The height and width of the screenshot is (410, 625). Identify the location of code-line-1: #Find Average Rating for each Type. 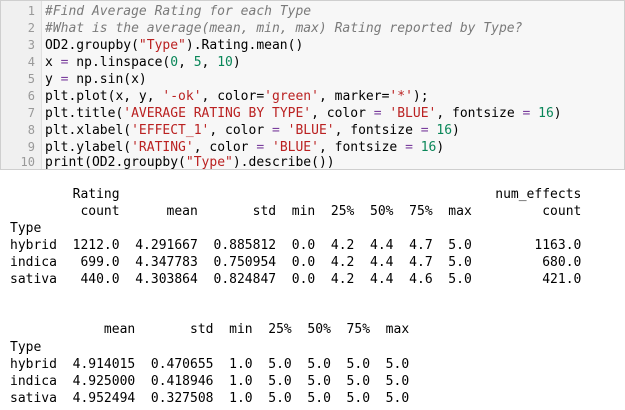
(178, 11).